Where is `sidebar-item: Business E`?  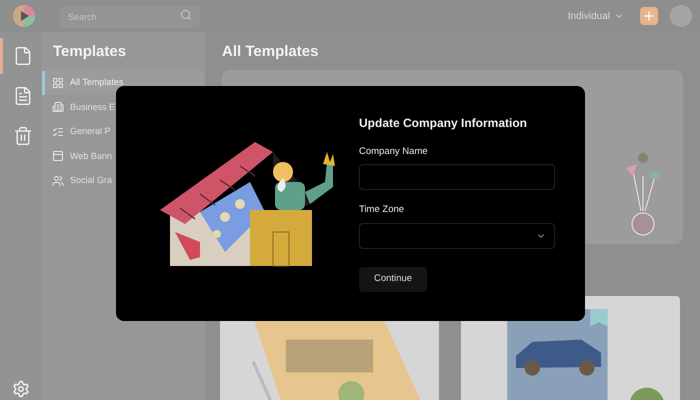 sidebar-item: Business E is located at coordinates (80, 107).